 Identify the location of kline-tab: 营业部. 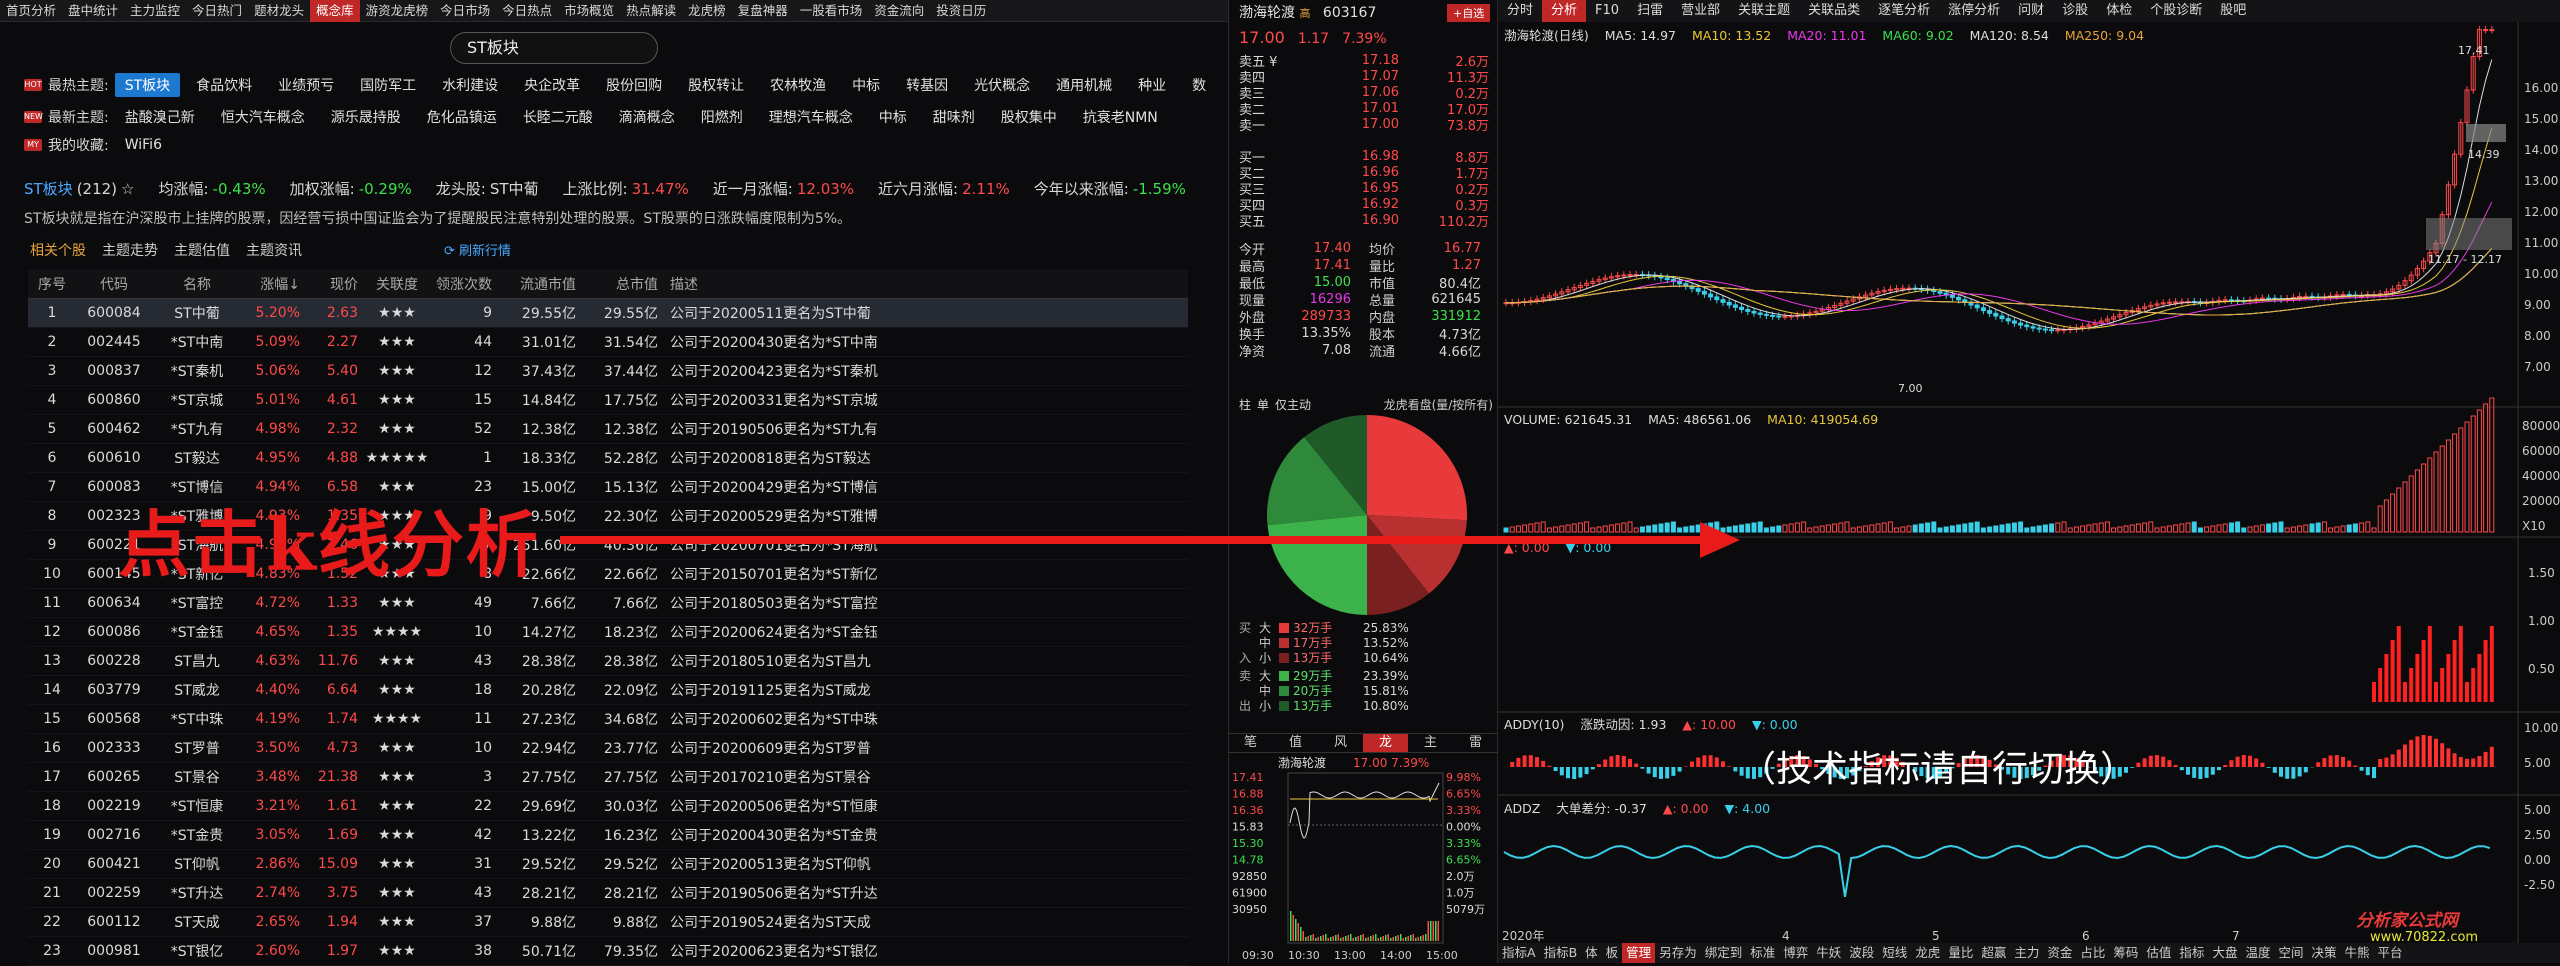
(1700, 11).